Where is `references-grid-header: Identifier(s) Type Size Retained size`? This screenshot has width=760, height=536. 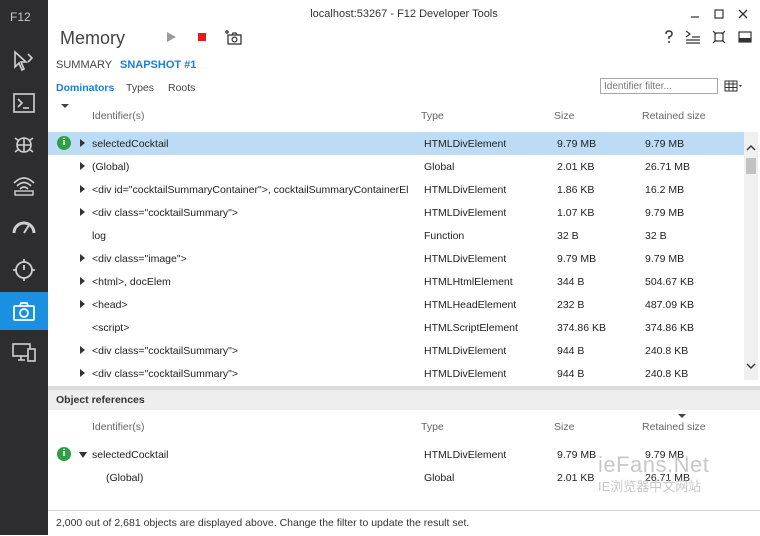
references-grid-header: Identifier(s) Type Size Retained size is located at coordinates (404, 432).